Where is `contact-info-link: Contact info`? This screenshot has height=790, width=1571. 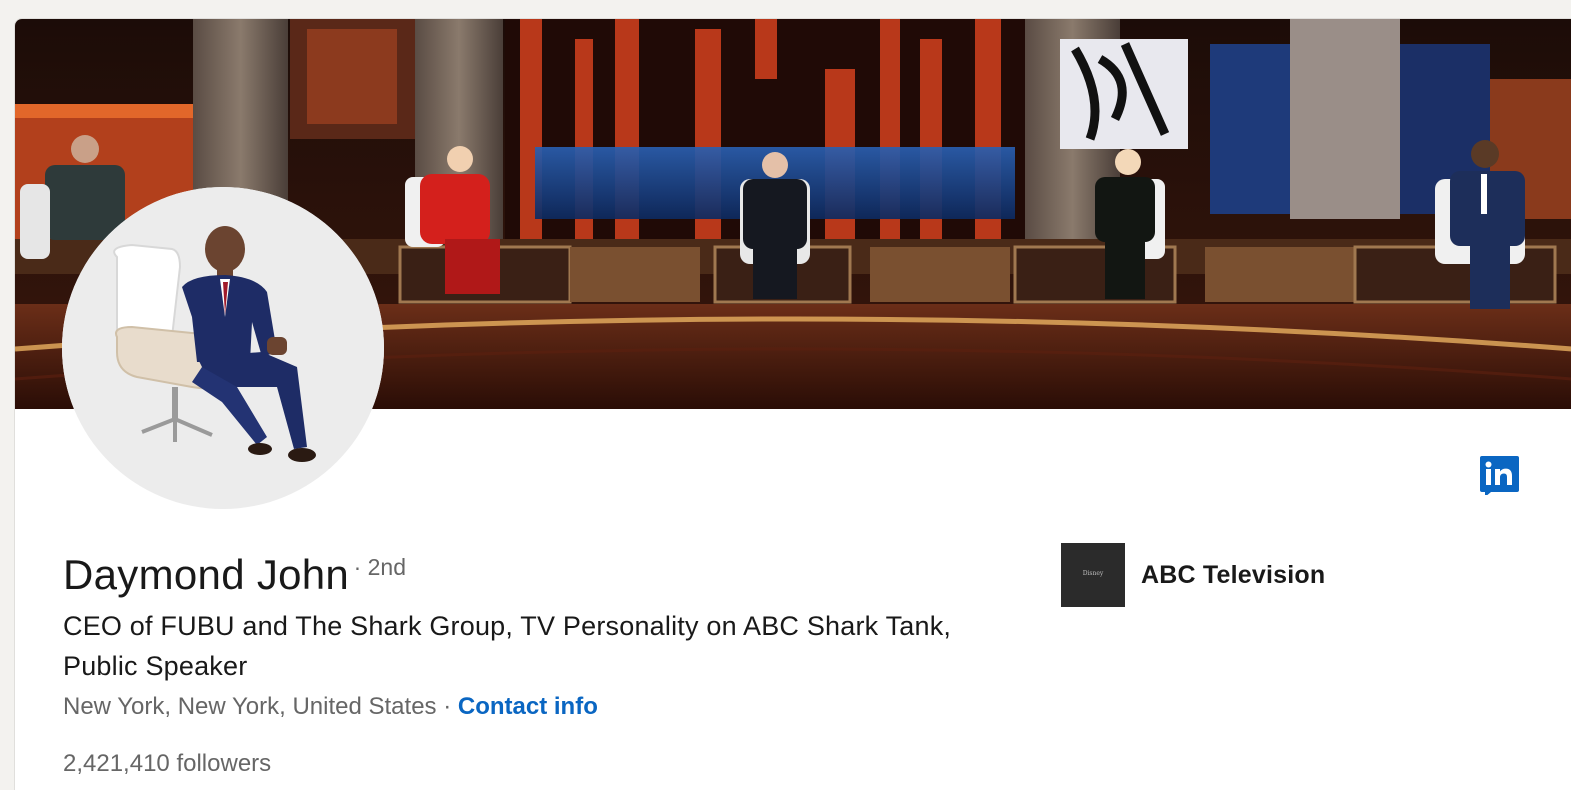 contact-info-link: Contact info is located at coordinates (528, 706).